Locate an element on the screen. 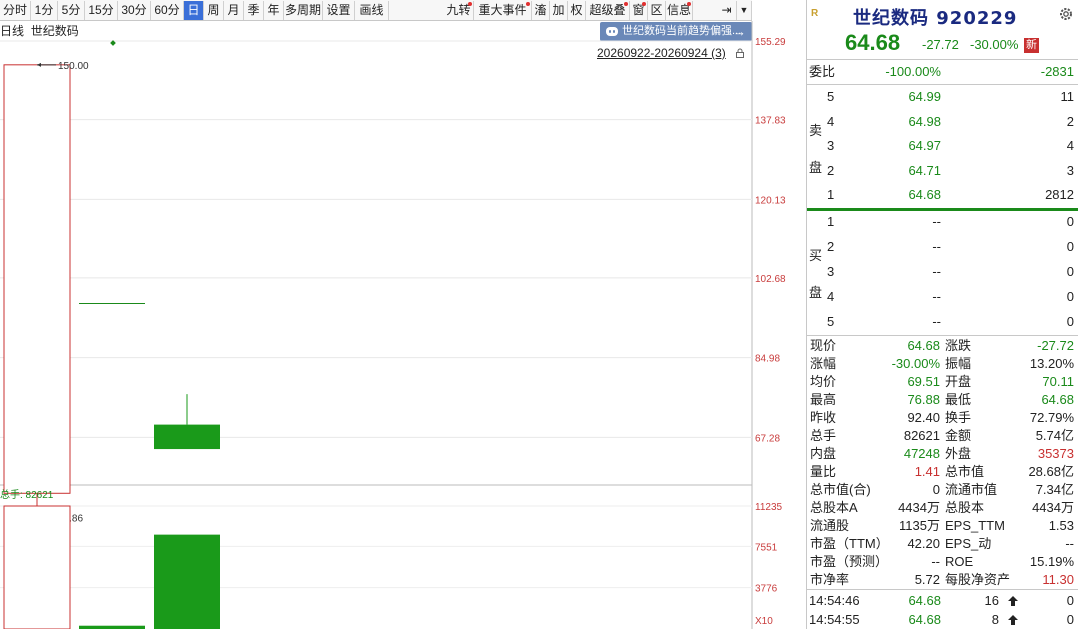 The image size is (1078, 629). high-marker: 150.00 is located at coordinates (73, 66).